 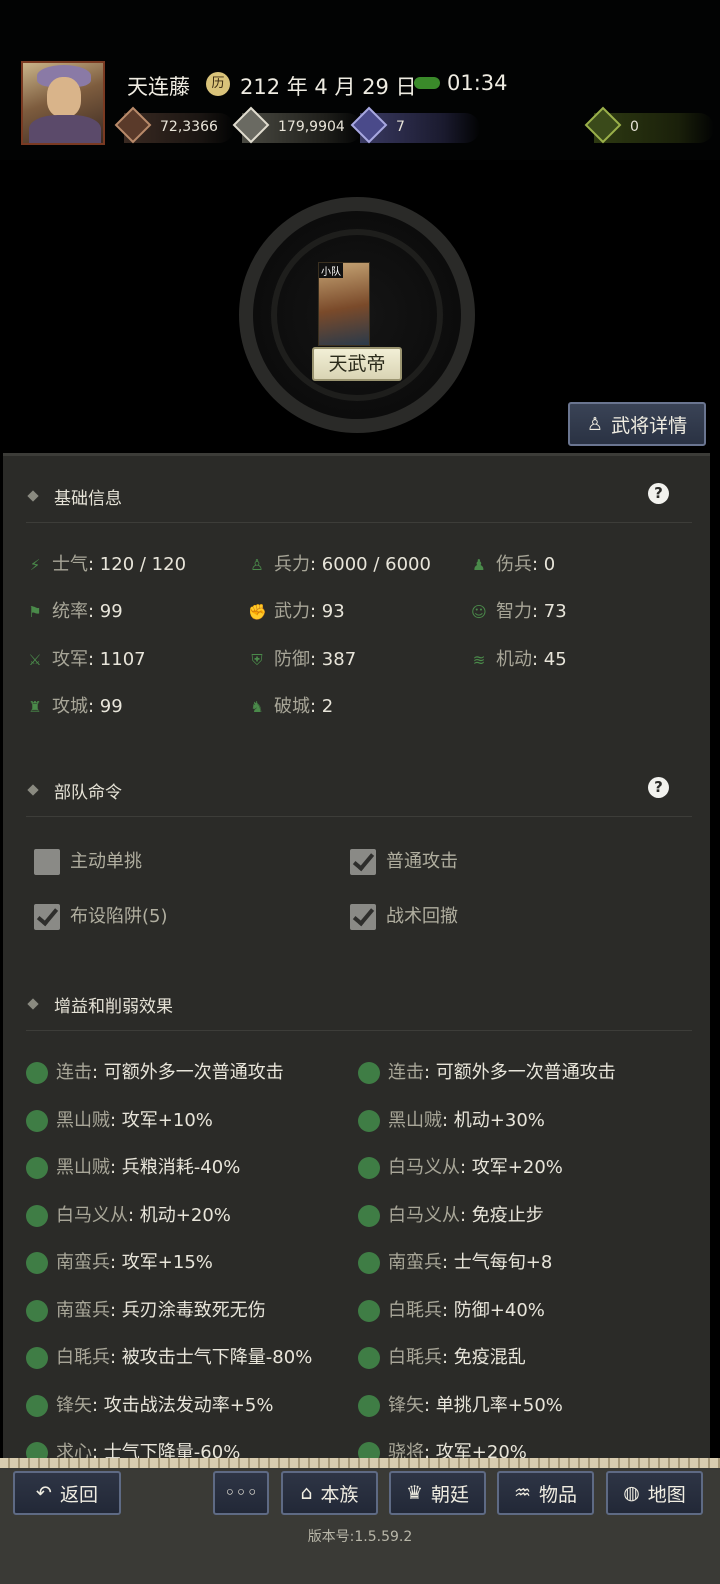 What do you see at coordinates (35, 565) in the screenshot?
I see `morale-icon: ⚡` at bounding box center [35, 565].